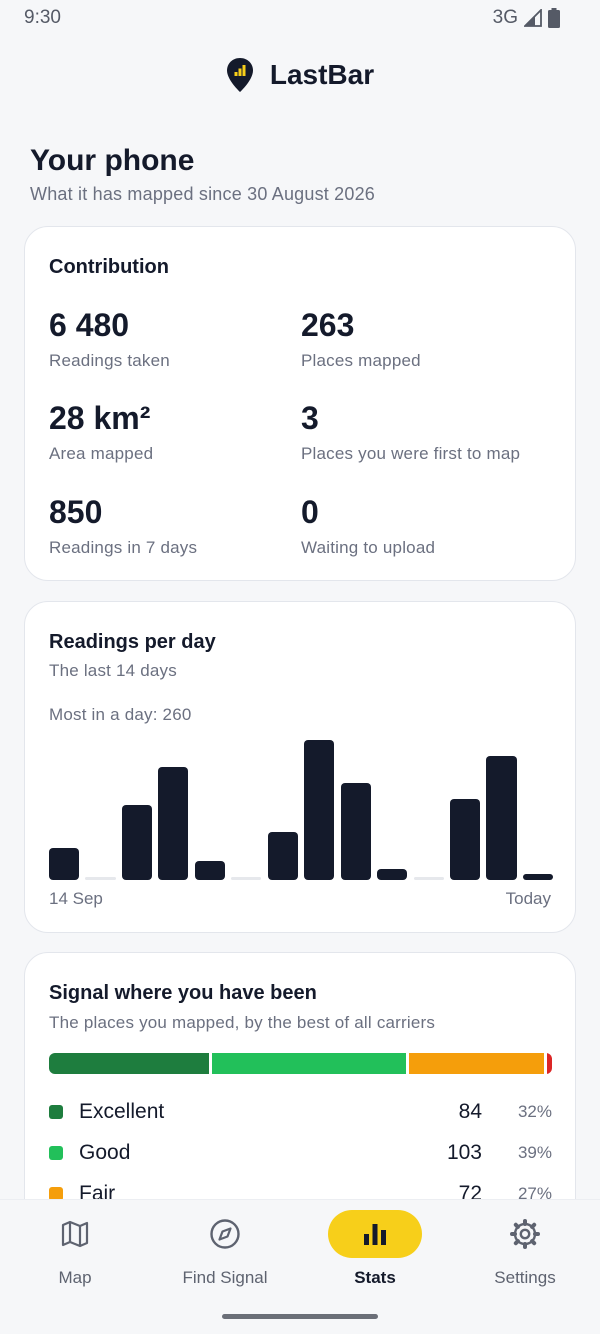  I want to click on stat-readings-7-days: 850 Readings in 7 days, so click(123, 527).